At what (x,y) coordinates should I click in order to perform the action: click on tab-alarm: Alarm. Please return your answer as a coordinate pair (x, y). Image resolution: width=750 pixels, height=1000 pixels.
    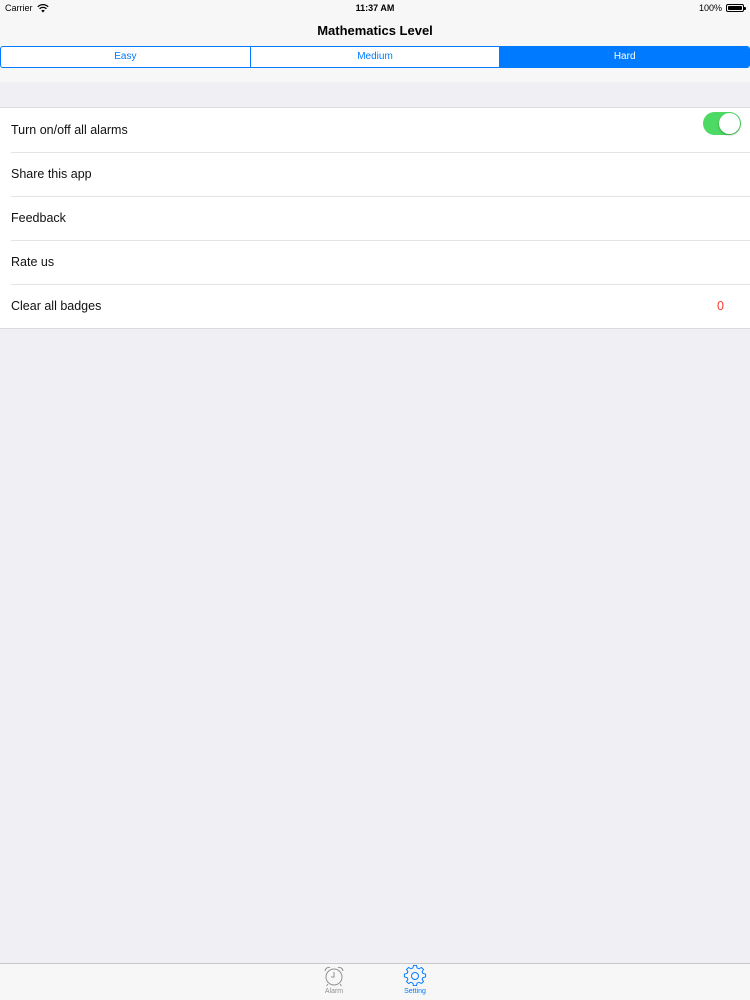
    Looking at the image, I should click on (334, 982).